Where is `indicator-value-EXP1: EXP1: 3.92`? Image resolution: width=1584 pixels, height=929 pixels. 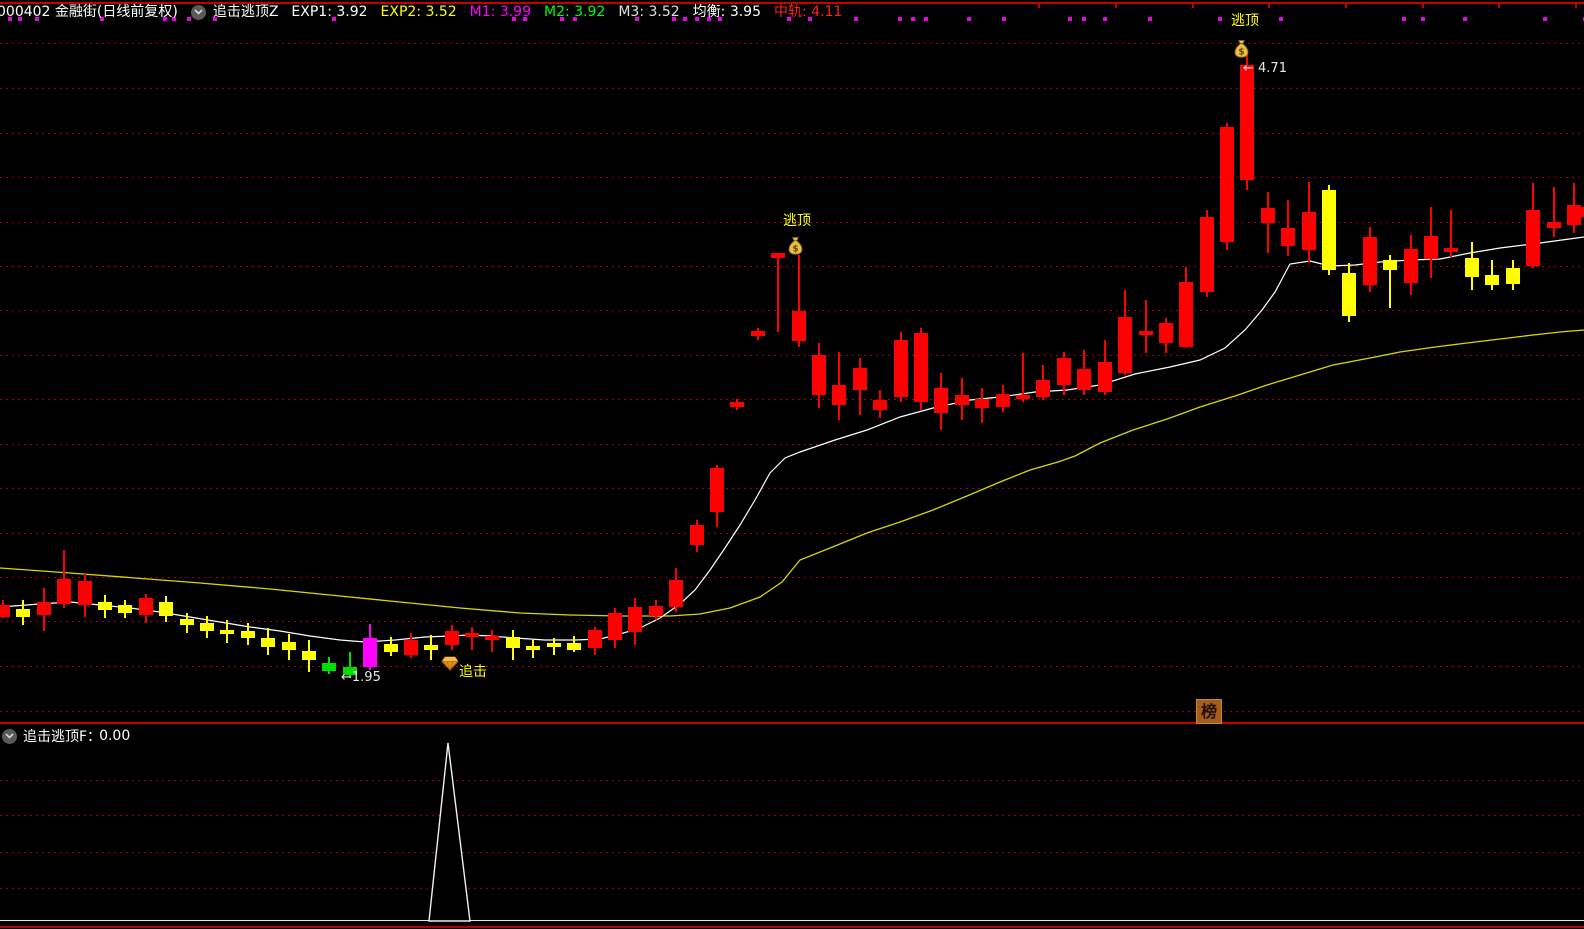 indicator-value-EXP1: EXP1: 3.92 is located at coordinates (329, 12).